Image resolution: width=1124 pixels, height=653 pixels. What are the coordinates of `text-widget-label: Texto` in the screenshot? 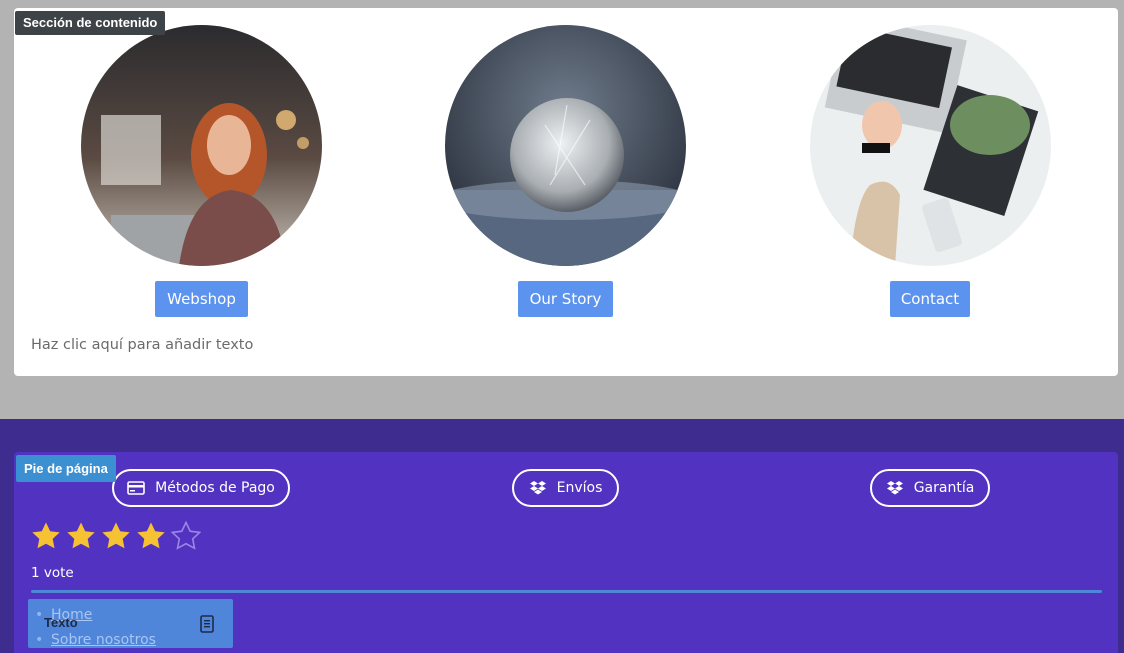 It's located at (61, 622).